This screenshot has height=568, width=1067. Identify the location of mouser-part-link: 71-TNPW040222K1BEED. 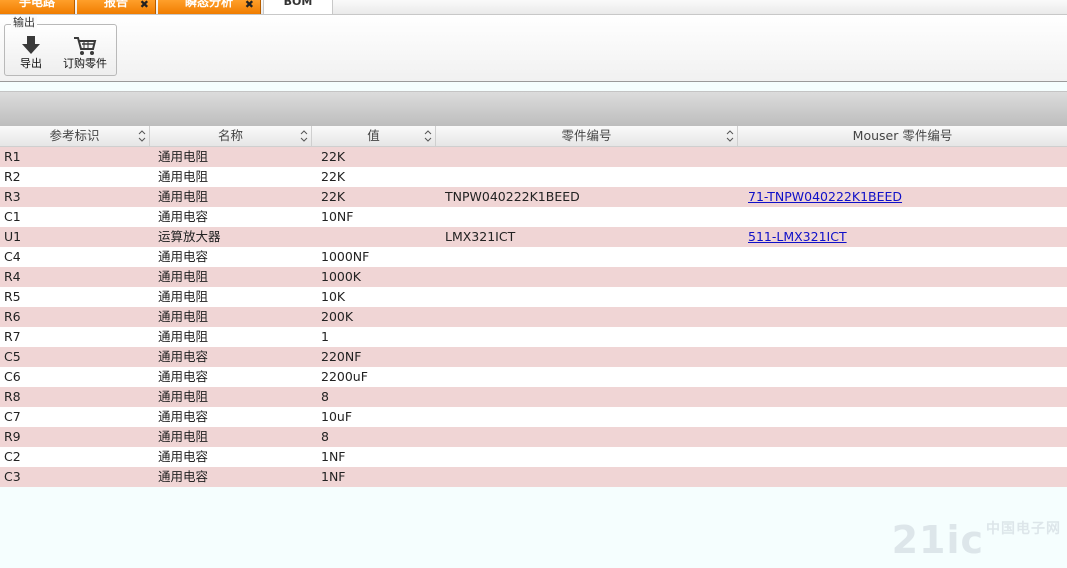
(825, 196).